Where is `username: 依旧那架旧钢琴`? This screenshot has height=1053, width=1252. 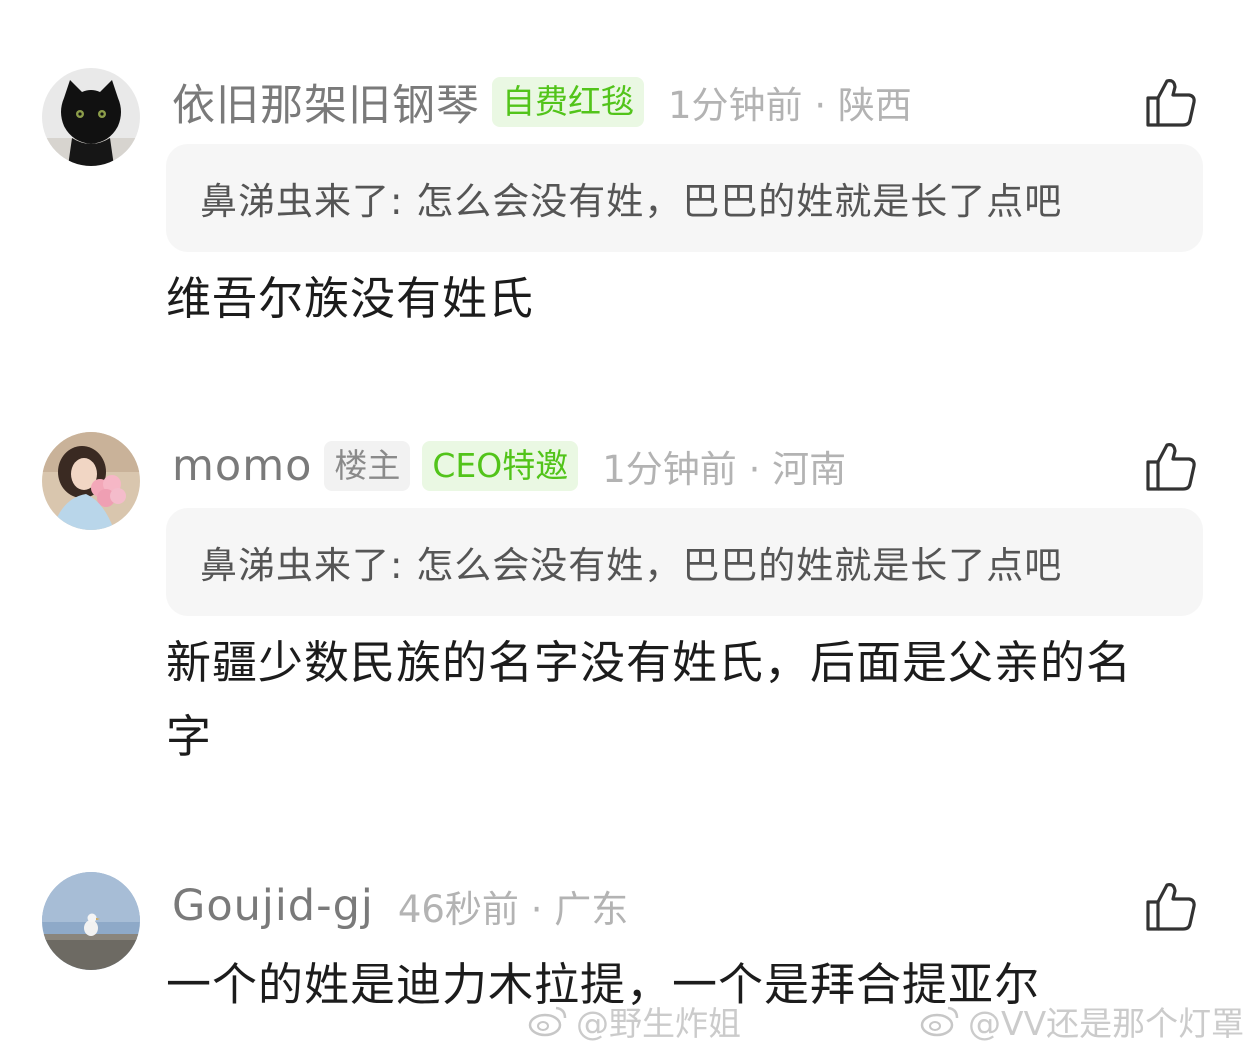
username: 依旧那架旧钢琴 is located at coordinates (326, 102).